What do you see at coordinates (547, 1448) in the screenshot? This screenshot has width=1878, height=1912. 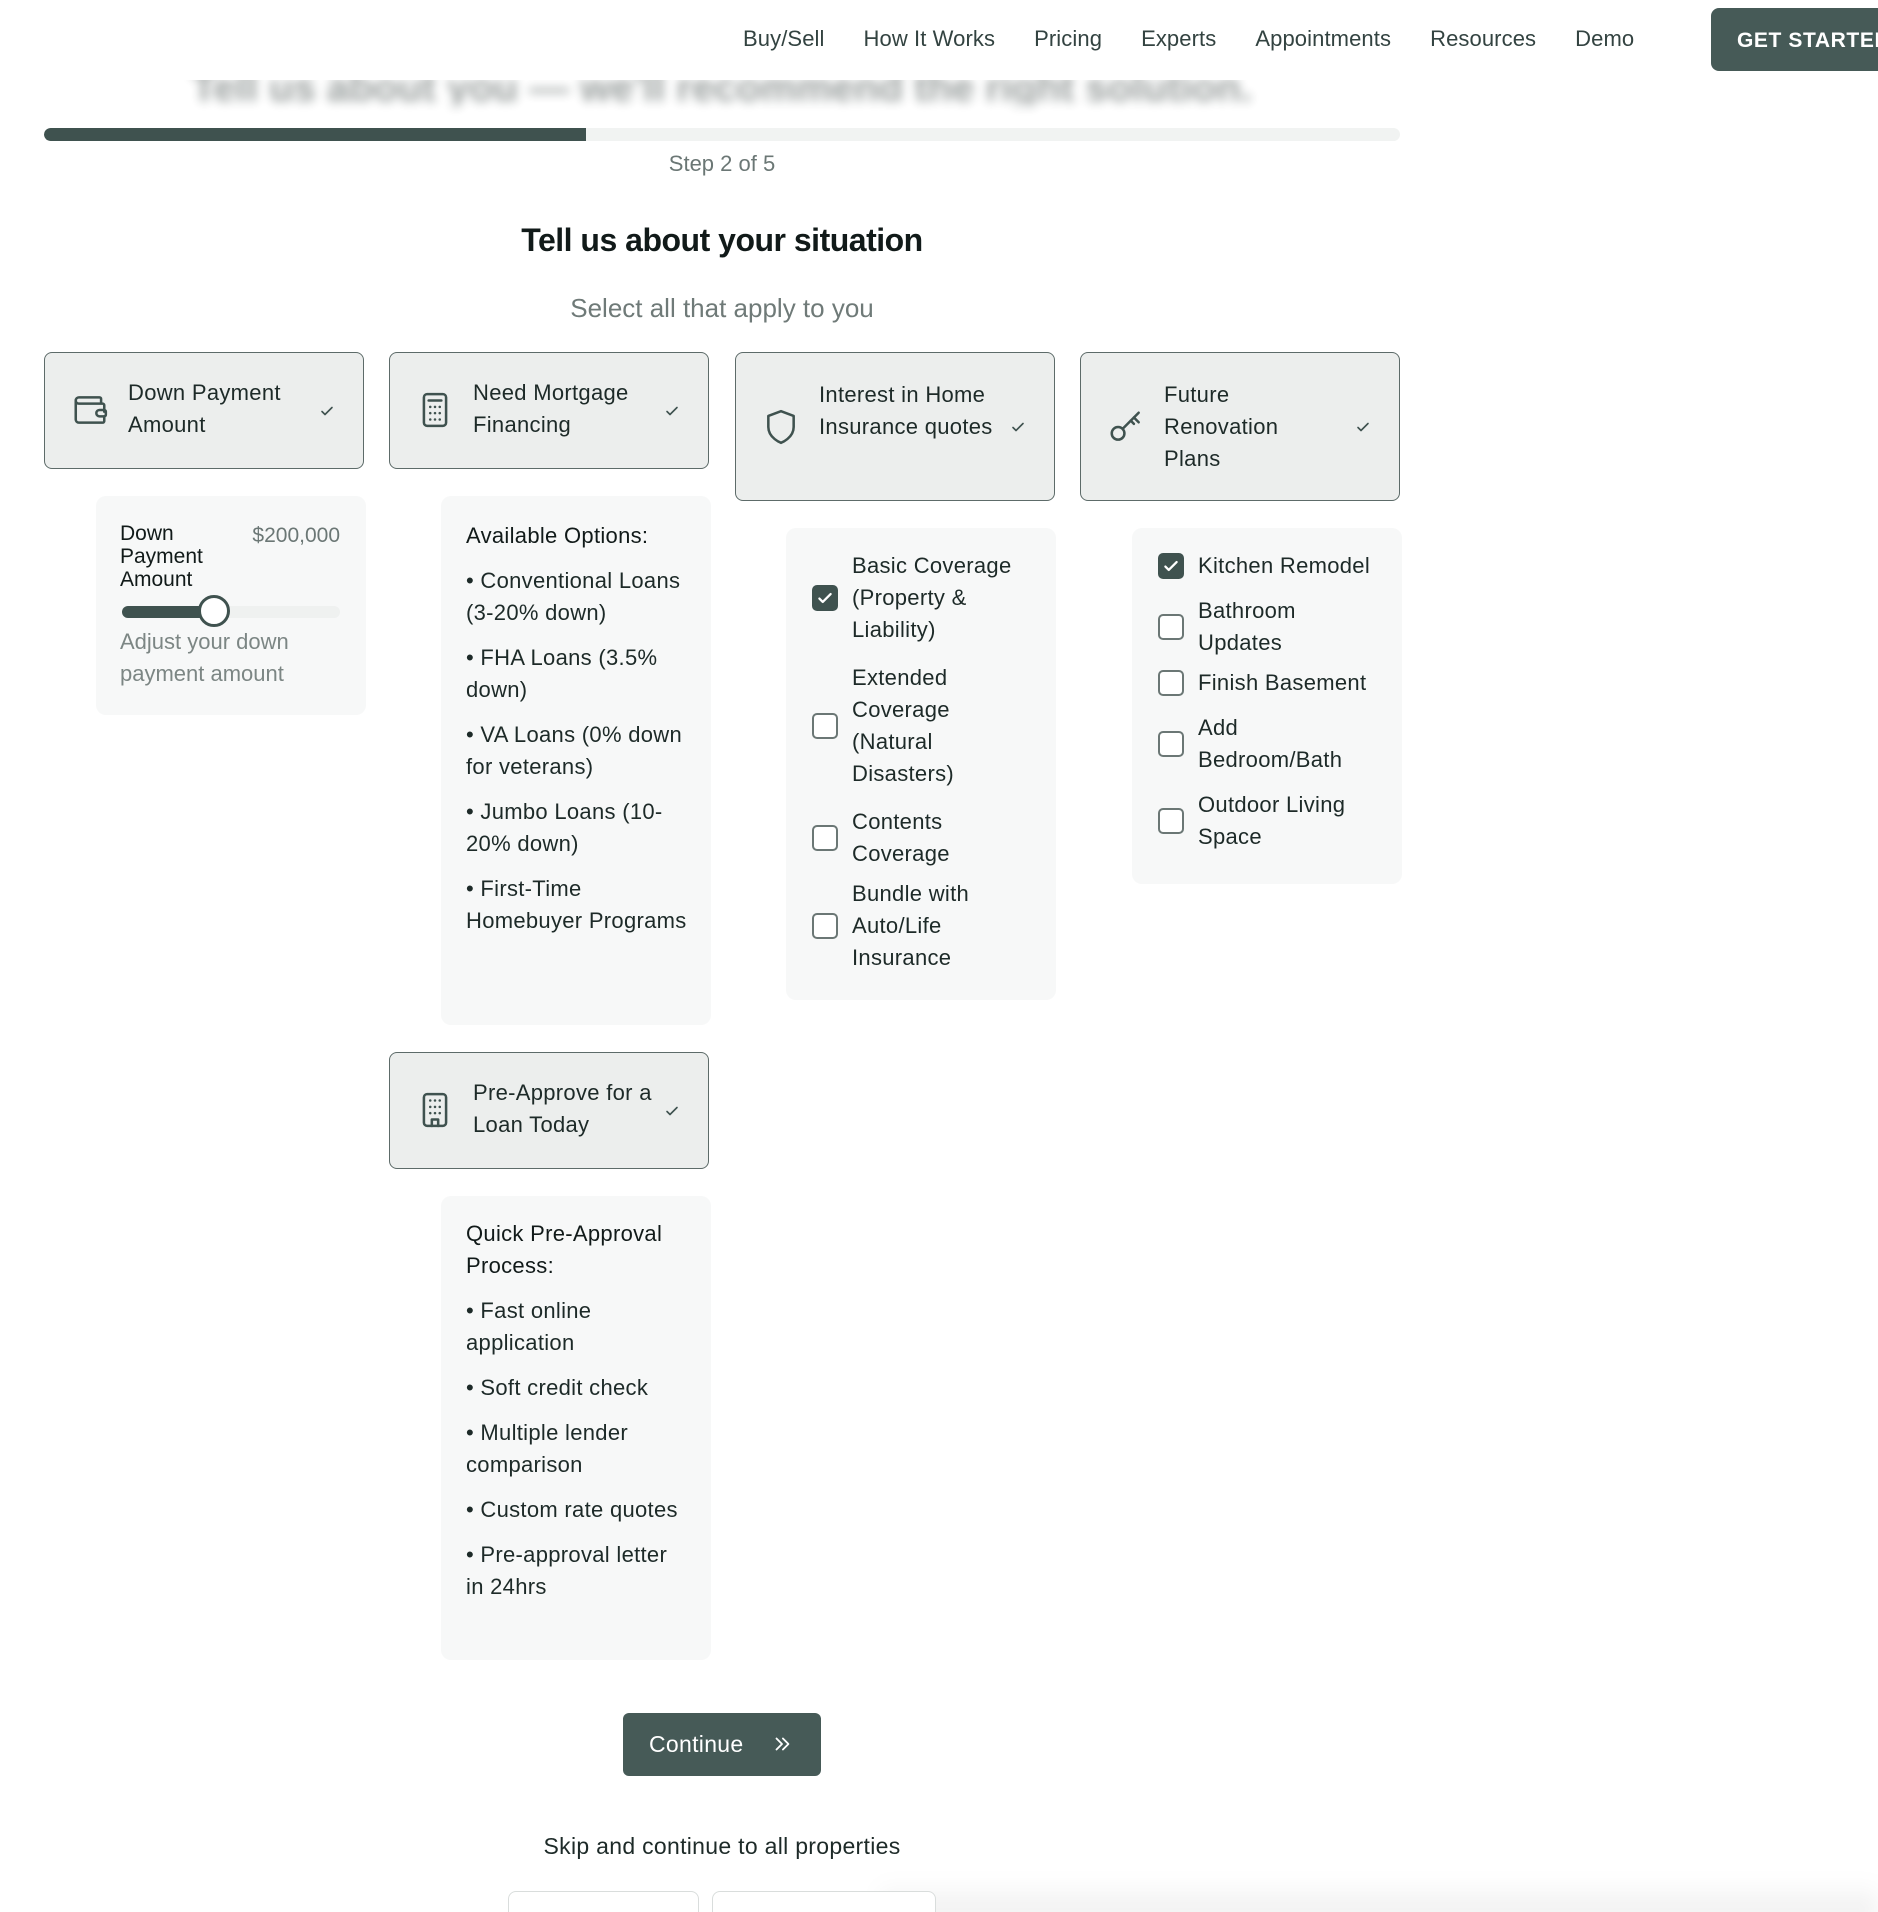 I see `list-item: • Multiple lender comparison` at bounding box center [547, 1448].